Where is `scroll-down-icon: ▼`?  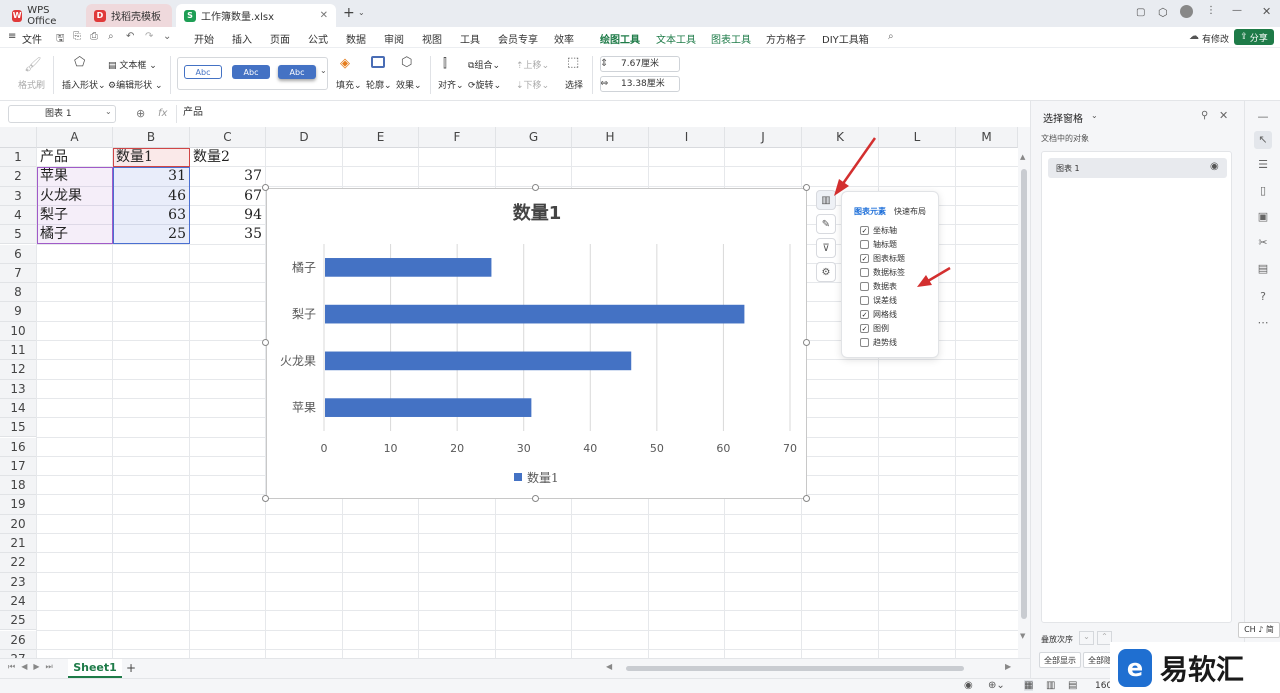
scroll-down-icon: ▼ is located at coordinates (1022, 636).